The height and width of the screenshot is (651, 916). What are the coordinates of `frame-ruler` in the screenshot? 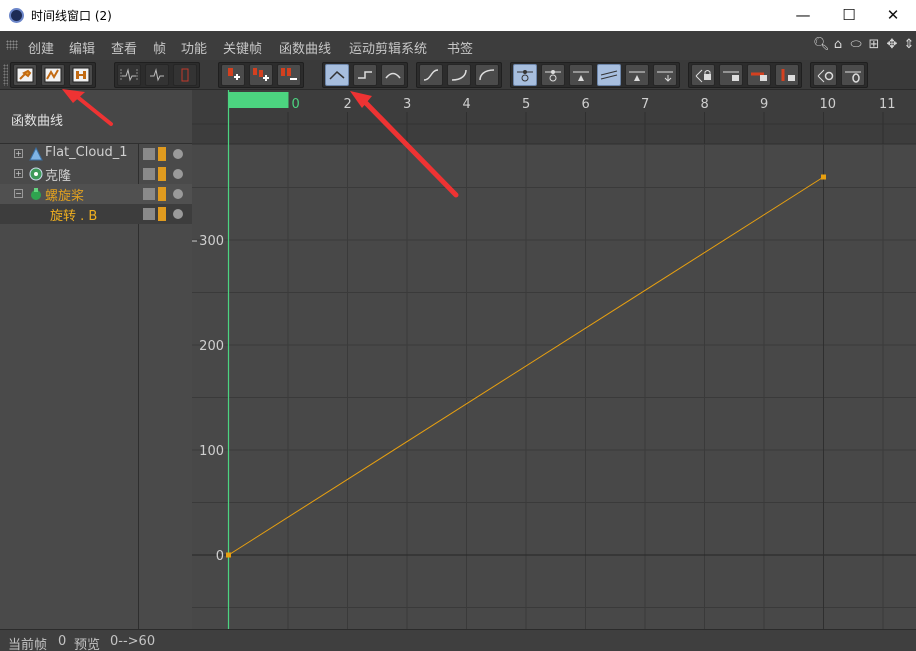 It's located at (554, 117).